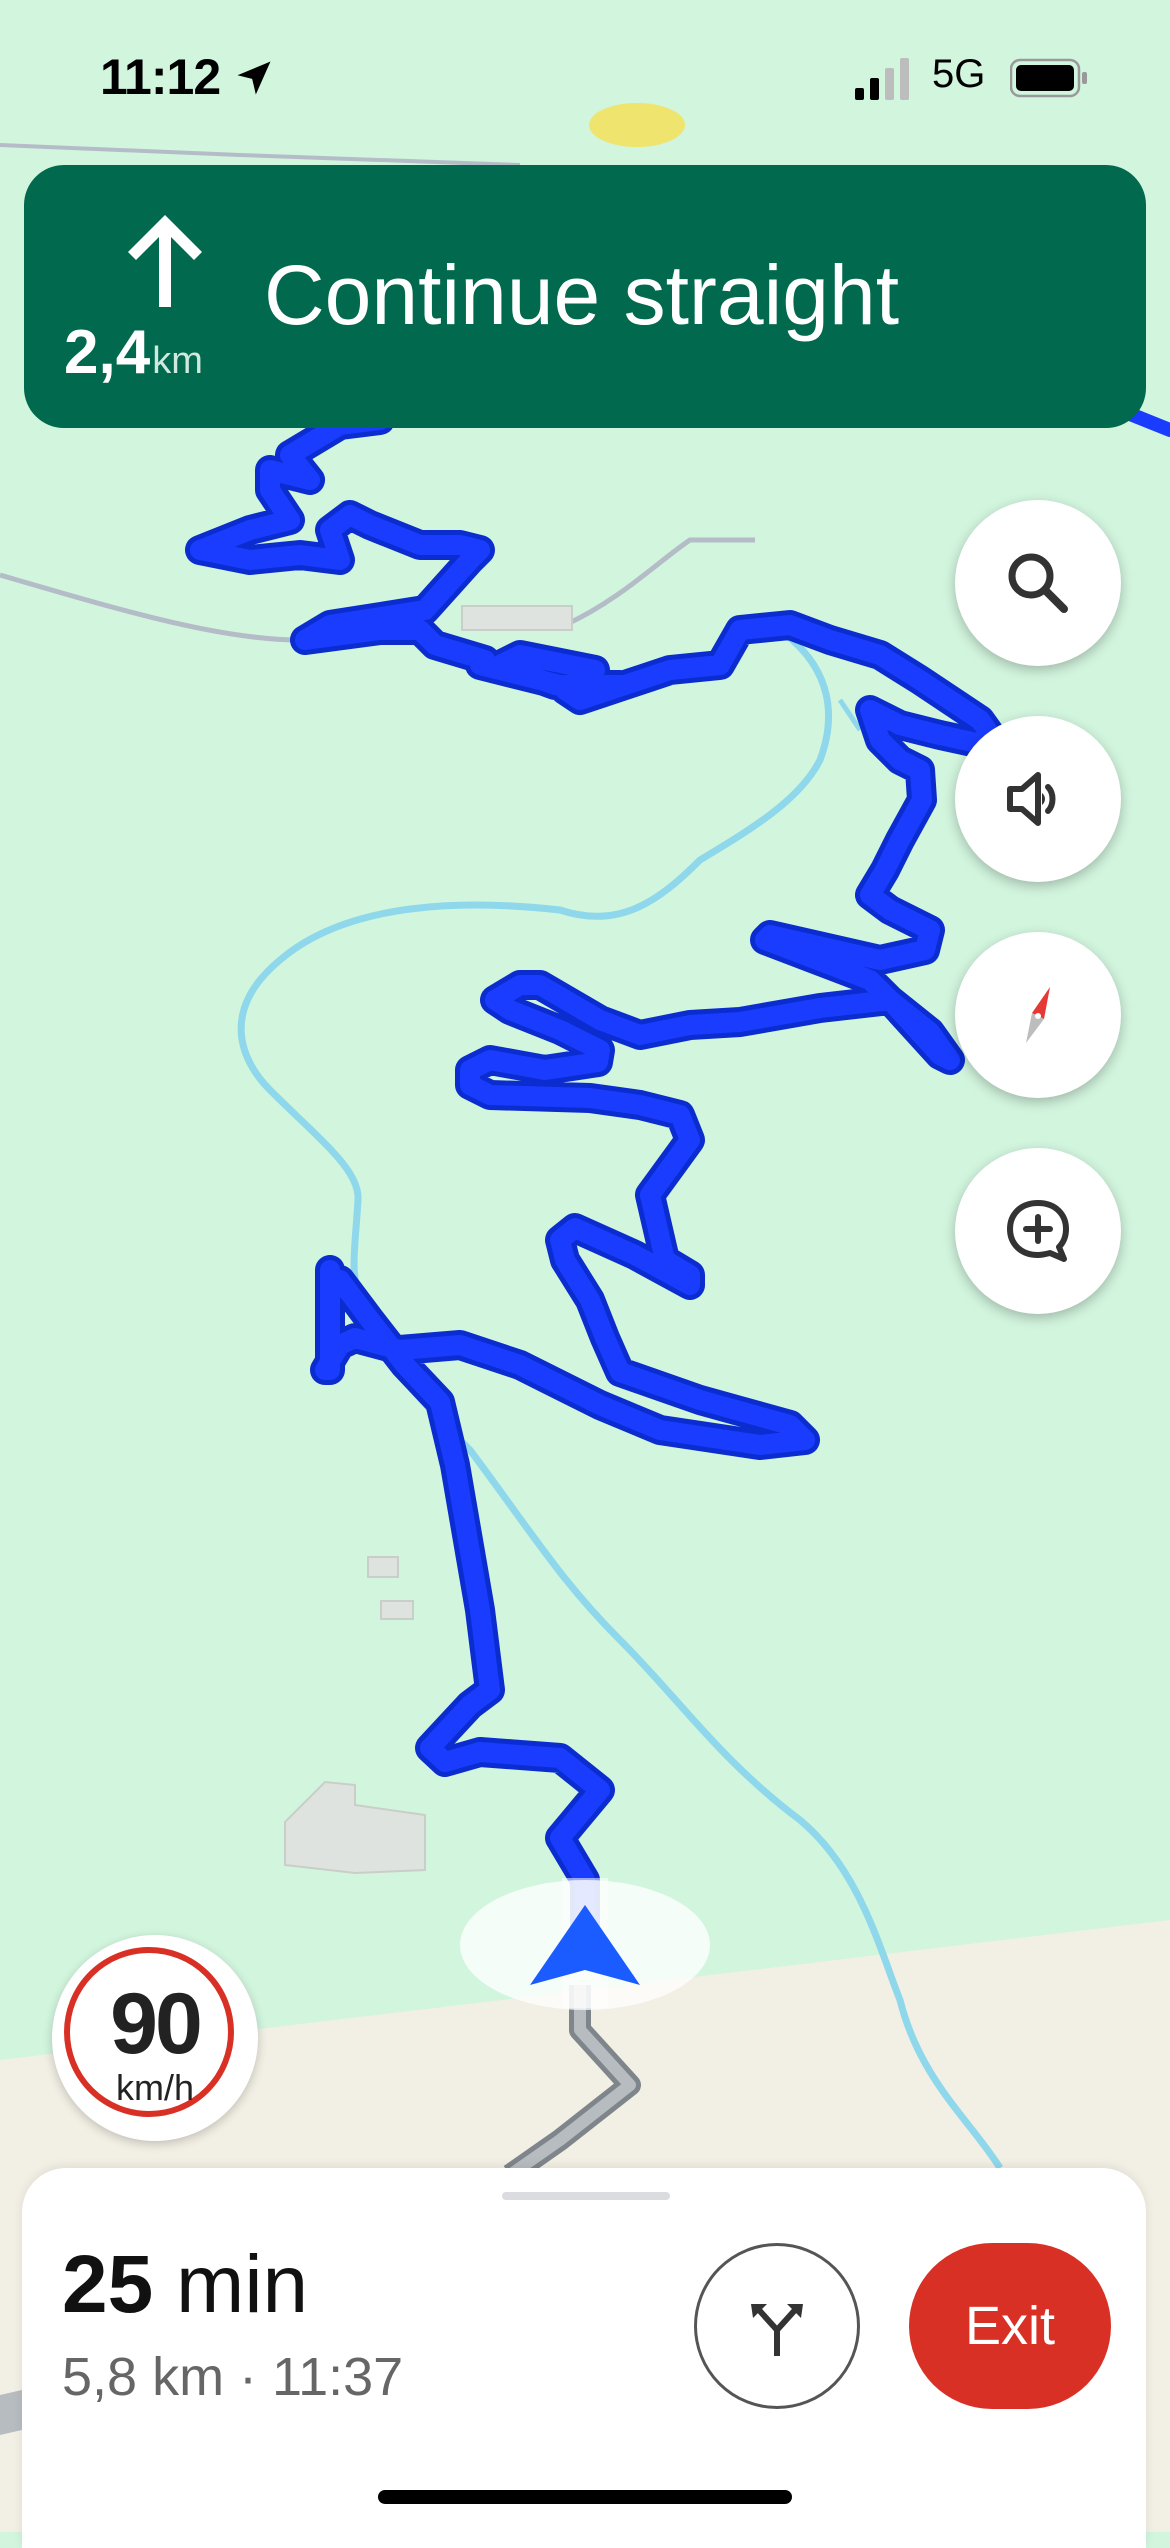 This screenshot has height=2548, width=1170. What do you see at coordinates (959, 74) in the screenshot?
I see `network-type: 5G` at bounding box center [959, 74].